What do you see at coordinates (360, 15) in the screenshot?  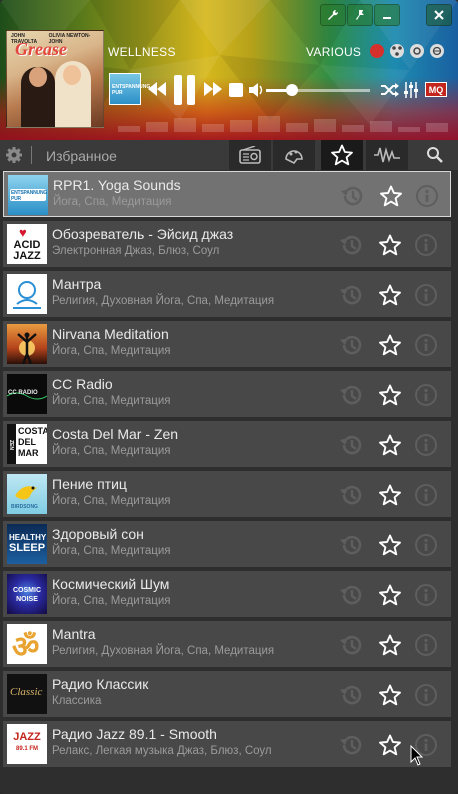 I see `pin-icon` at bounding box center [360, 15].